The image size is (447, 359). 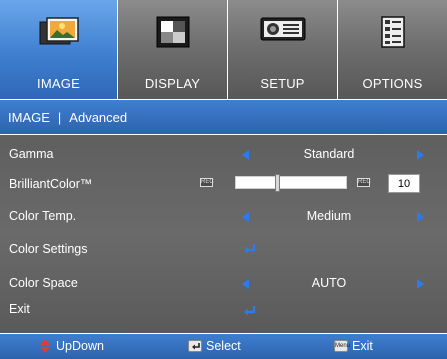 What do you see at coordinates (80, 346) in the screenshot?
I see `footer-updown-label: UpDown` at bounding box center [80, 346].